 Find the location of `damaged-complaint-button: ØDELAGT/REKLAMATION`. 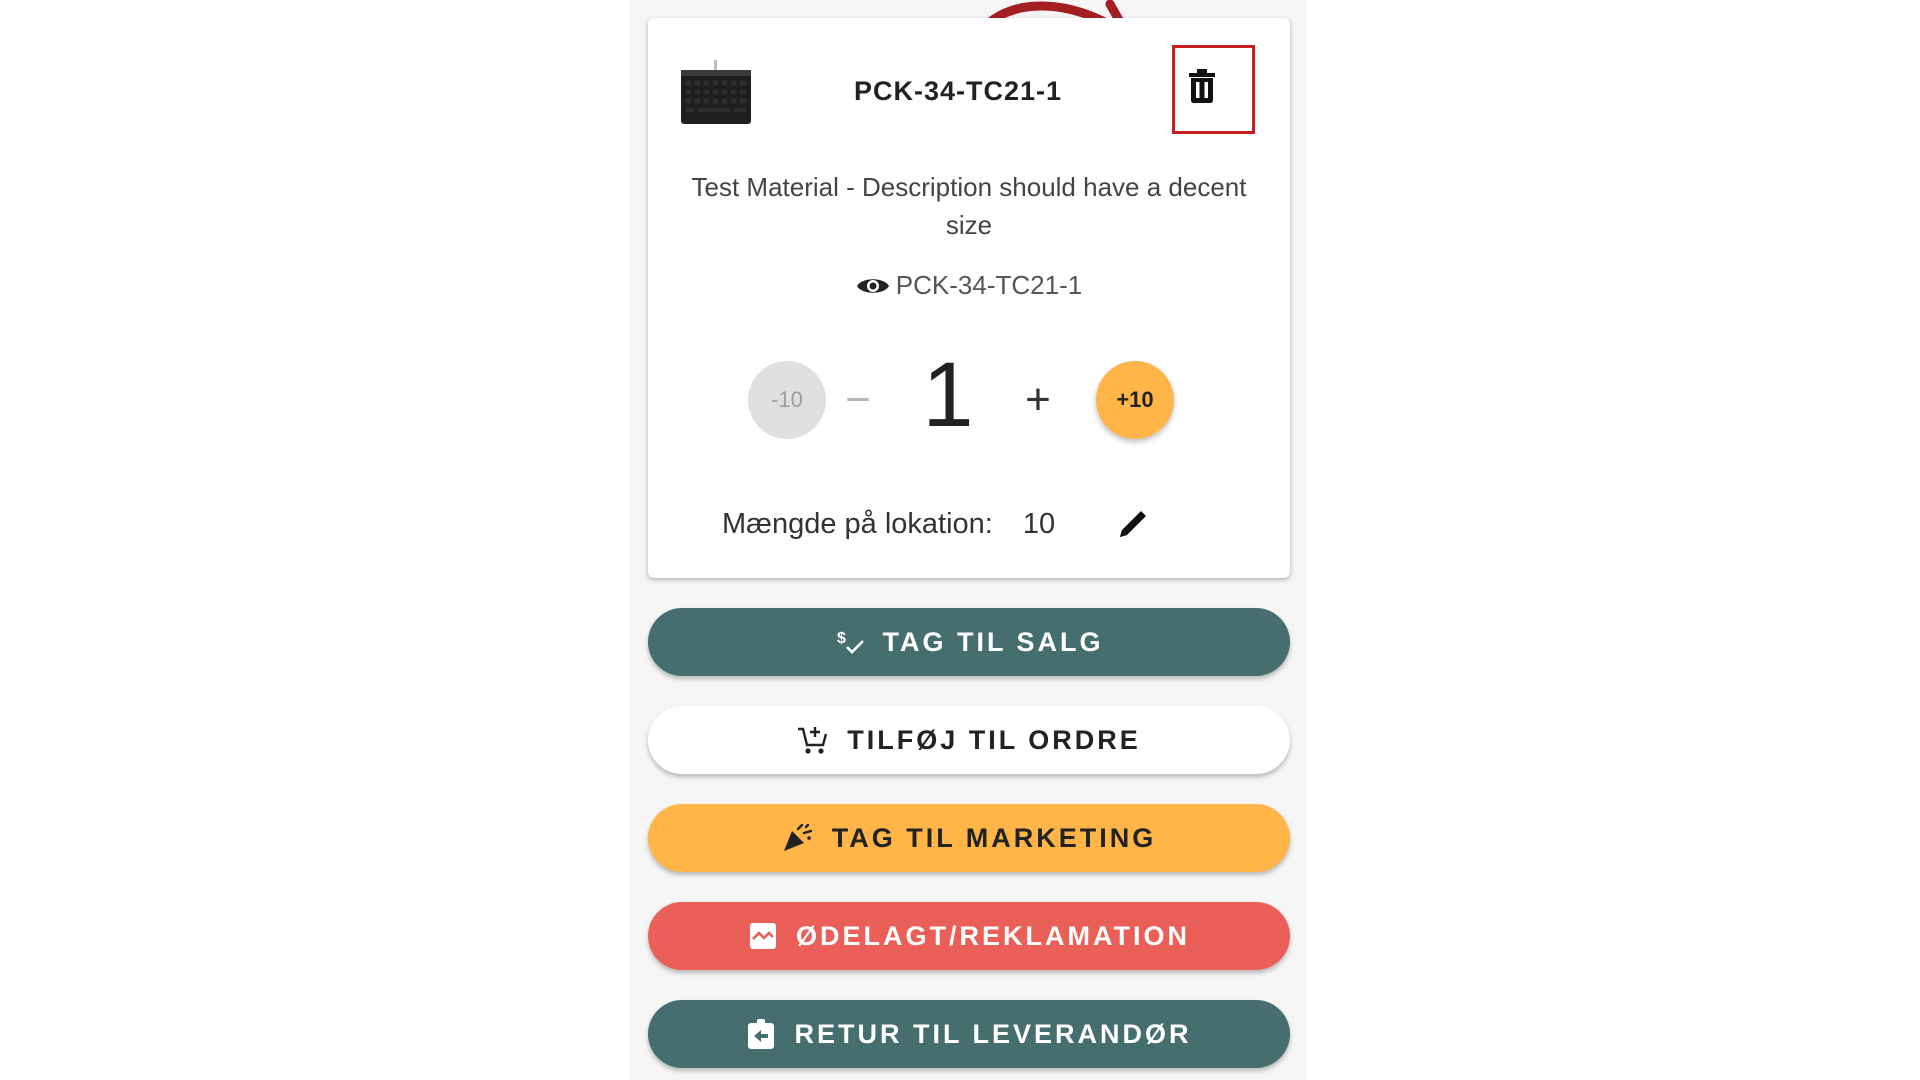

damaged-complaint-button: ØDELAGT/REKLAMATION is located at coordinates (969, 936).